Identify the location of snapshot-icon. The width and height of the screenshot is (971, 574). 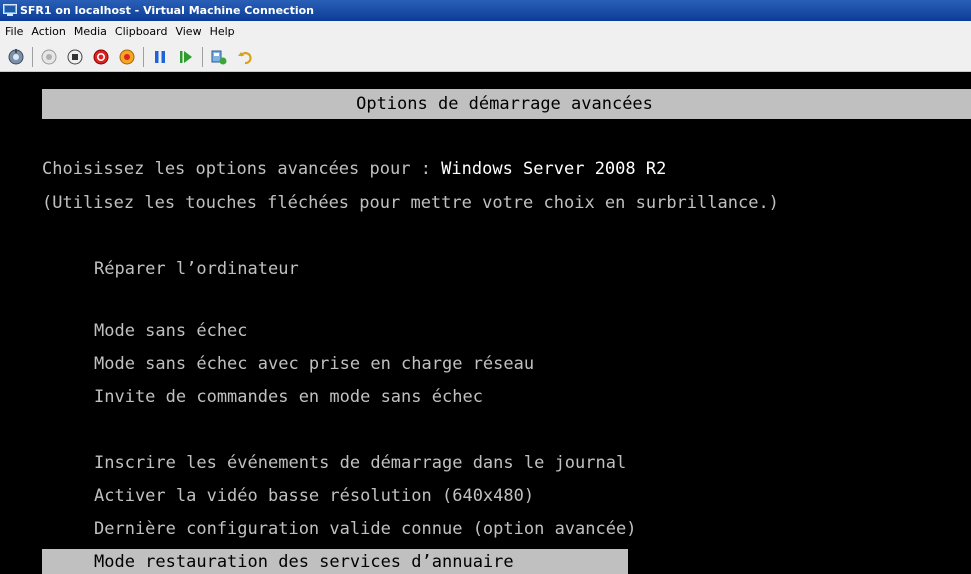
(219, 57).